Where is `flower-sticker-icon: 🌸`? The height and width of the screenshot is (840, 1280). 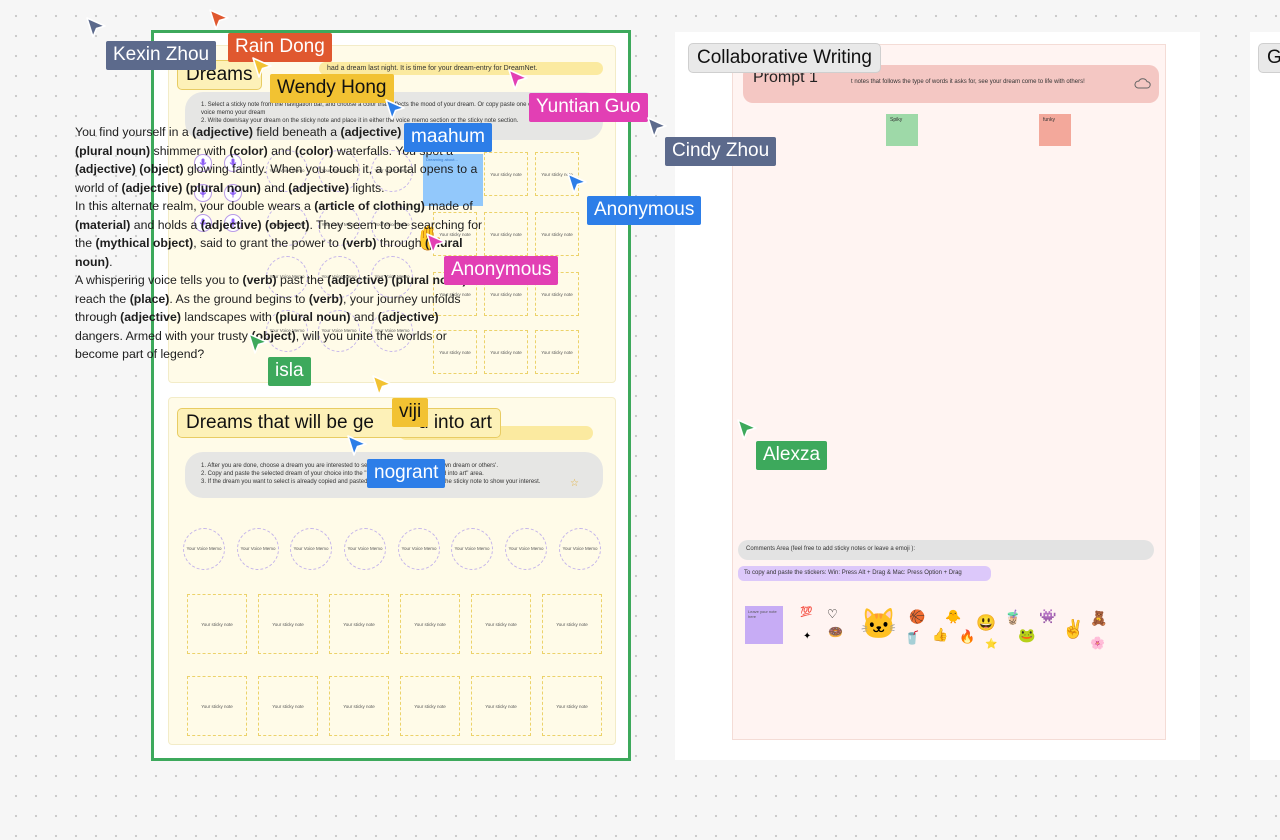 flower-sticker-icon: 🌸 is located at coordinates (1097, 643).